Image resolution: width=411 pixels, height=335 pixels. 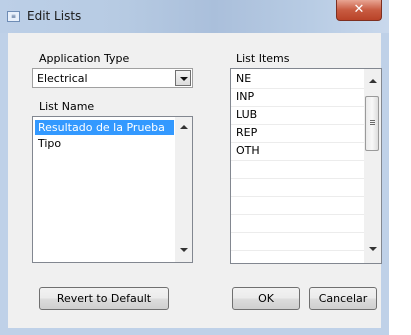 I want to click on list-item: Tipo, so click(x=48, y=143).